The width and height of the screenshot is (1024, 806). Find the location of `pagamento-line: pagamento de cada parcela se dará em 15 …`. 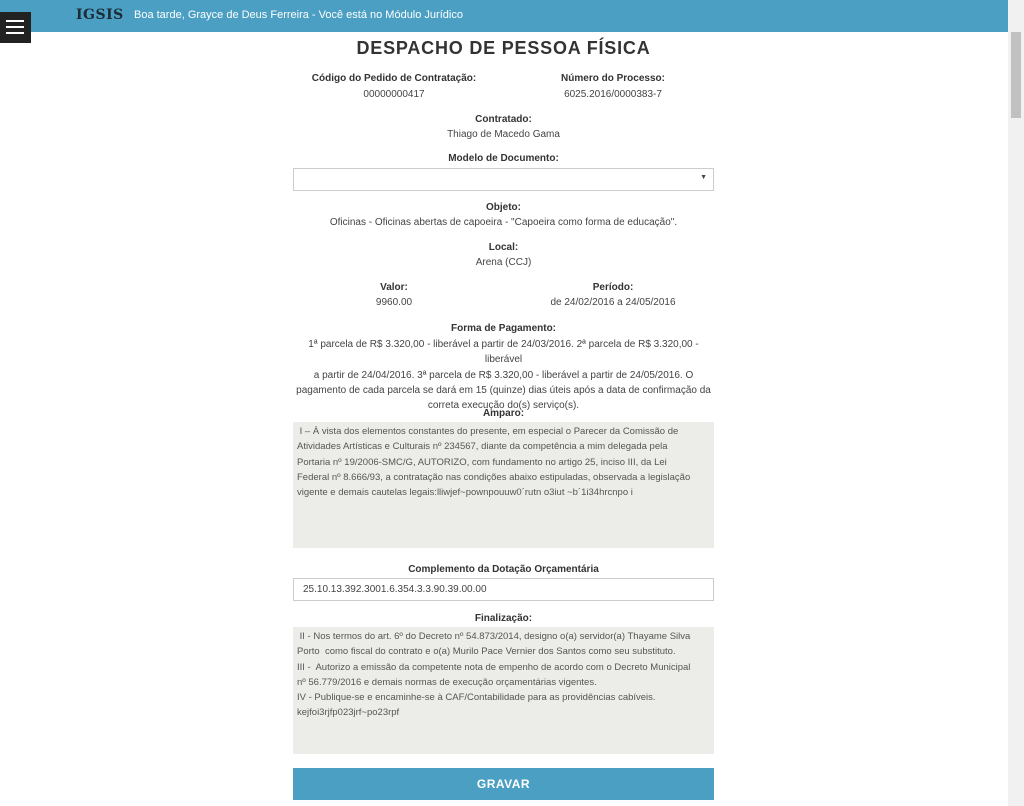

pagamento-line: pagamento de cada parcela se dará em 15 … is located at coordinates (503, 390).